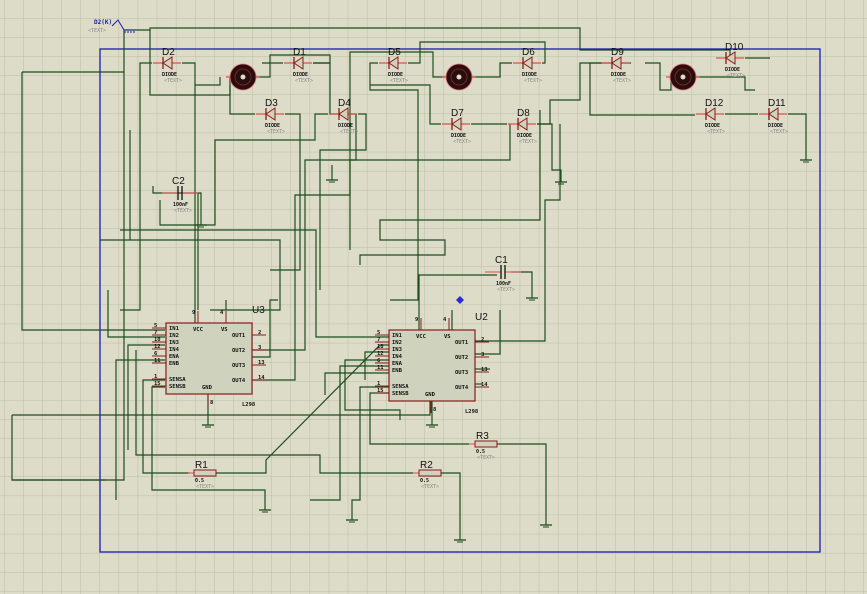  Describe the element at coordinates (501, 260) in the screenshot. I see `capacitor-ref: C1` at that location.